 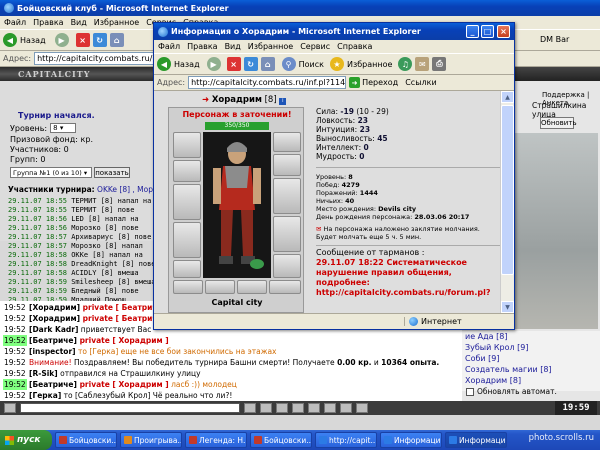 What do you see at coordinates (531, 336) in the screenshot?
I see `online-user: ие Ада [8]` at bounding box center [531, 336].